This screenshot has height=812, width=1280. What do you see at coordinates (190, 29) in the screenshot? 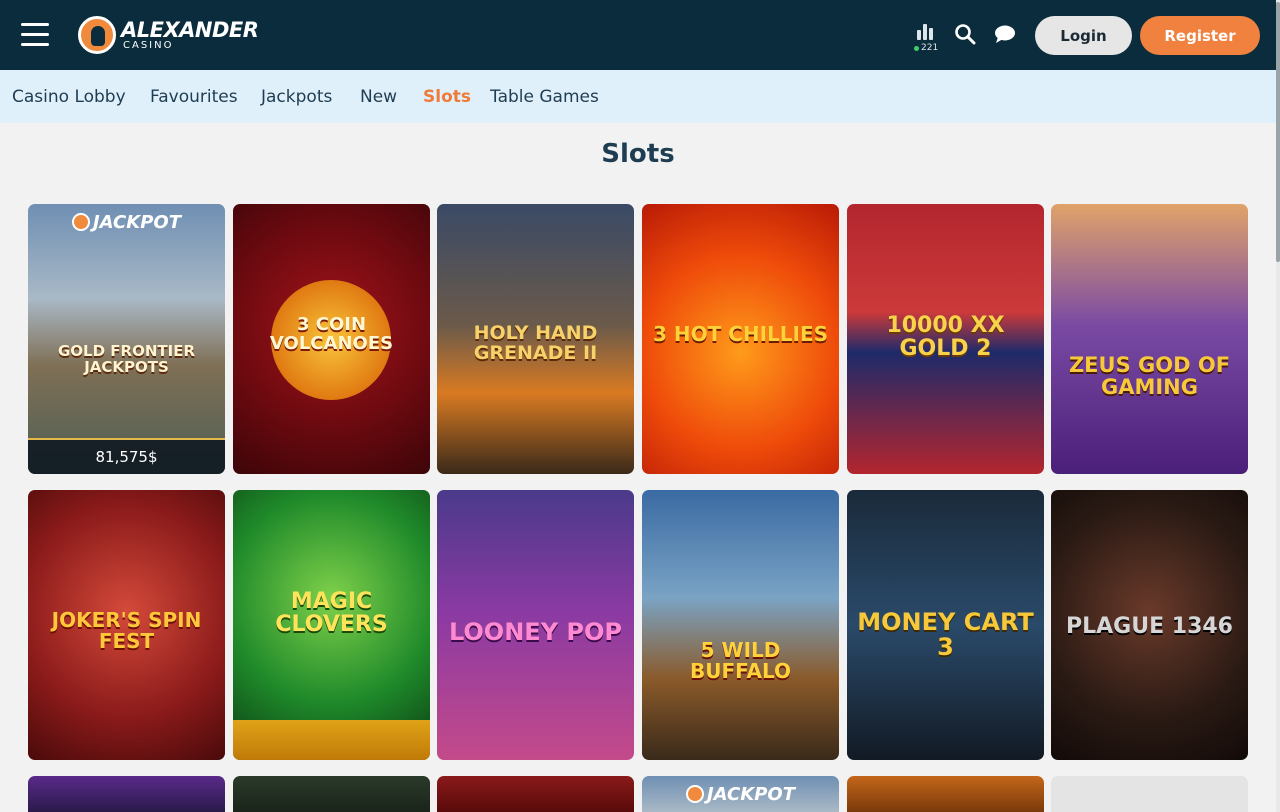
I see `logo-main-text: ALEXANDER` at bounding box center [190, 29].